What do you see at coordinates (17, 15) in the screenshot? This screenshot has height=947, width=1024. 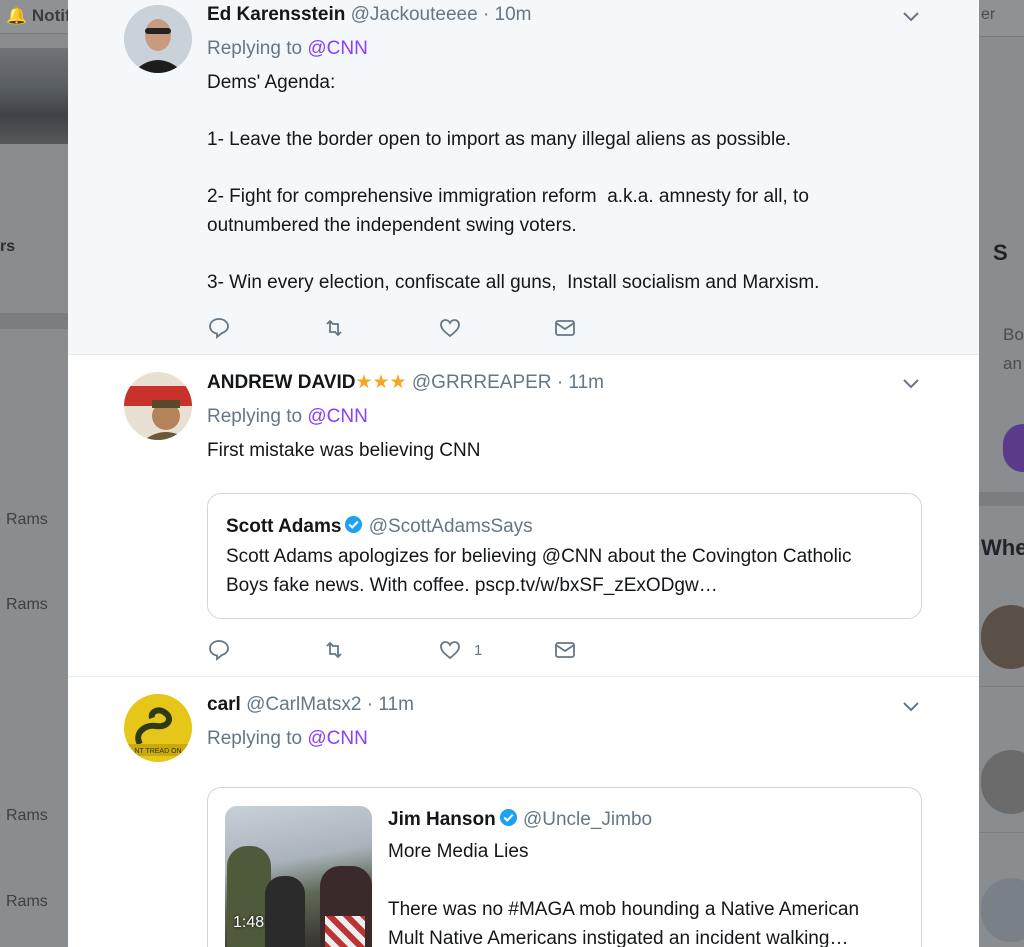 I see `bell-icon: 🔔` at bounding box center [17, 15].